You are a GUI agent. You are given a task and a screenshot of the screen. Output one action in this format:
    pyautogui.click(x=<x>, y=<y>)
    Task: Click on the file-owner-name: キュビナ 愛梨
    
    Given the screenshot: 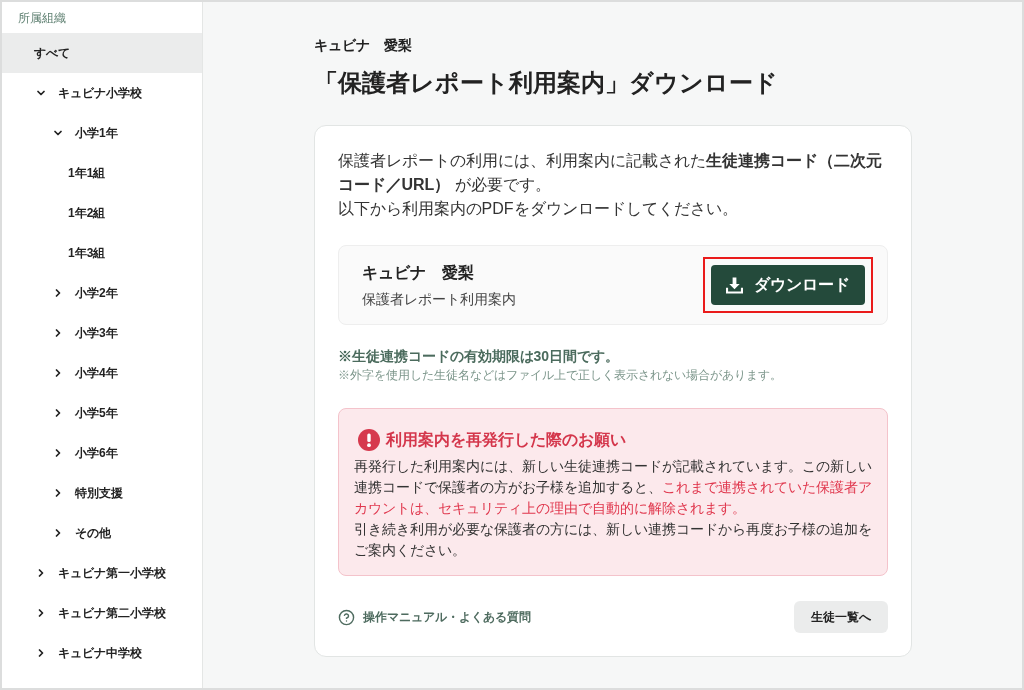 What is the action you would take?
    pyautogui.click(x=418, y=273)
    